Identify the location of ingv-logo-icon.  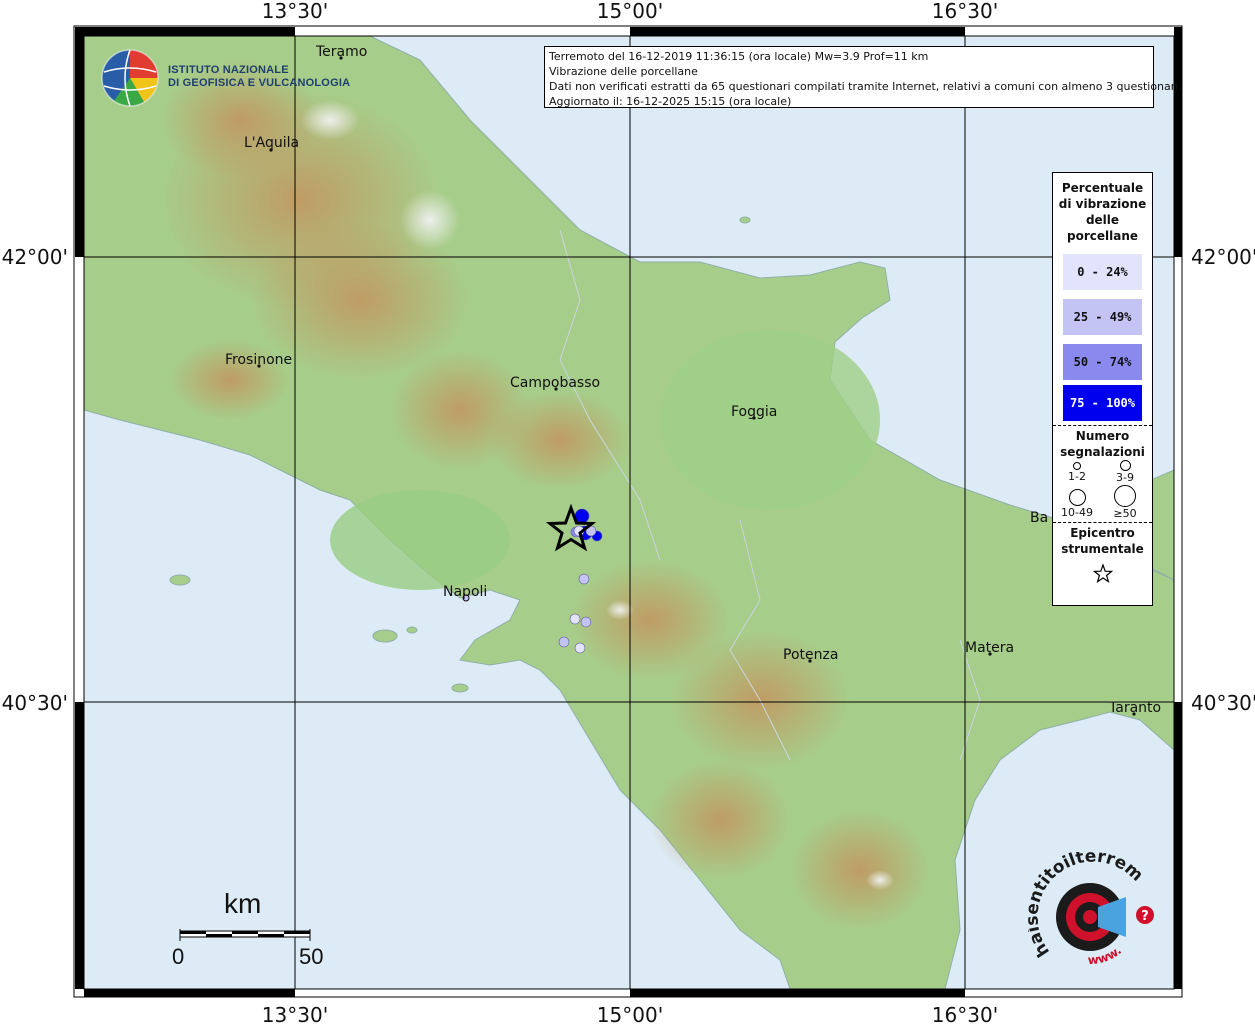
(130, 78).